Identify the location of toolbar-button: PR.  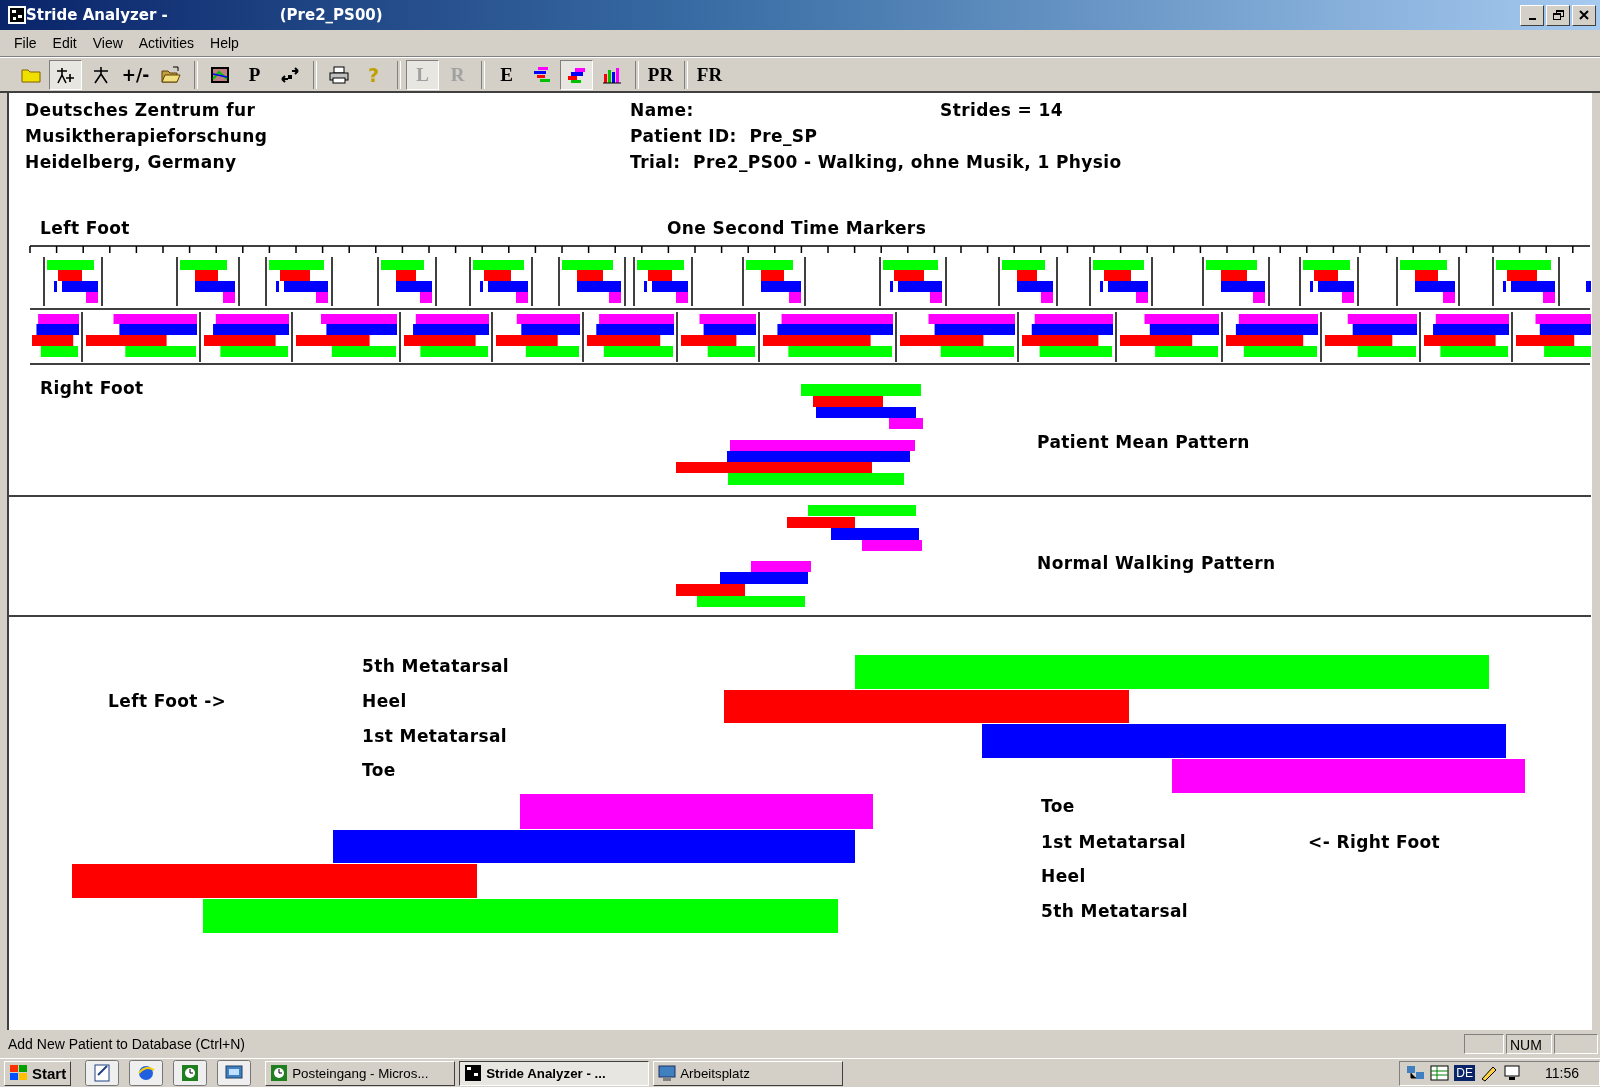
(660, 74).